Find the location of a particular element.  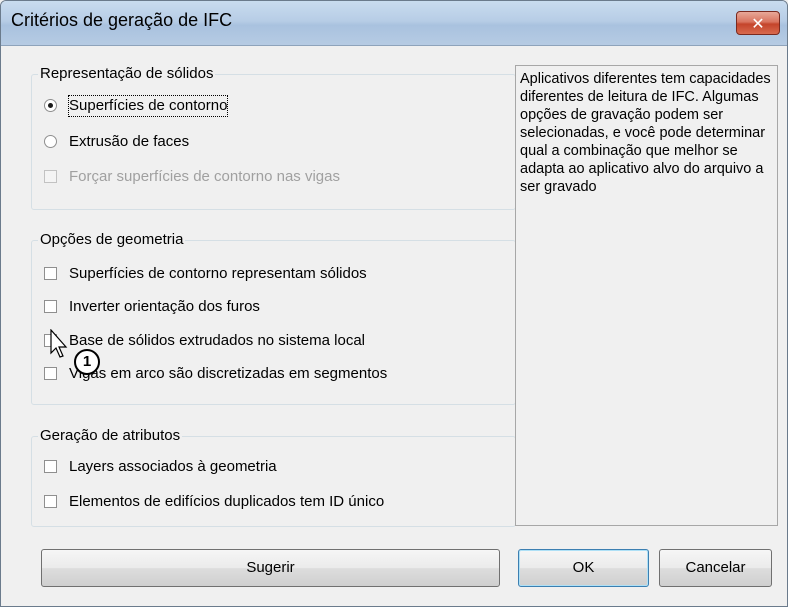

close-button: ✕ is located at coordinates (758, 23).